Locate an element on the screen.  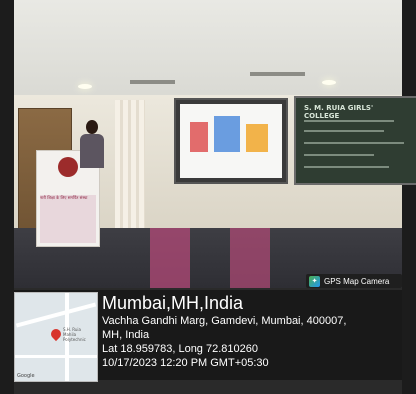
map-thumbnail: S.H. Ruia Mahila Polytechnic Google is located at coordinates (56, 337).